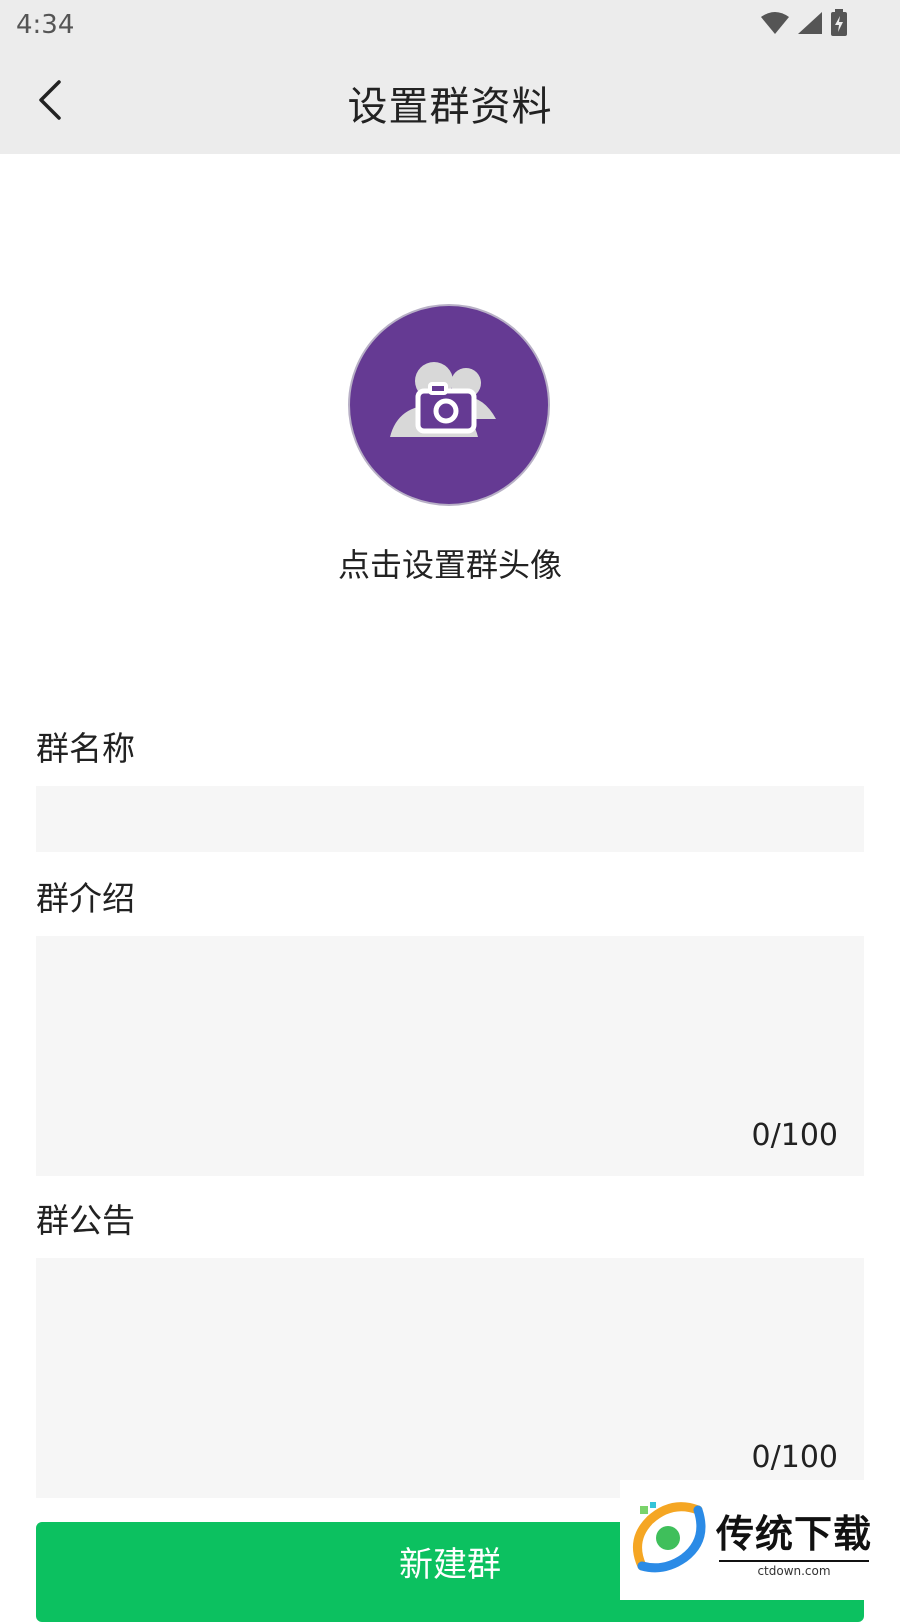  What do you see at coordinates (810, 25) in the screenshot?
I see `signal-icon` at bounding box center [810, 25].